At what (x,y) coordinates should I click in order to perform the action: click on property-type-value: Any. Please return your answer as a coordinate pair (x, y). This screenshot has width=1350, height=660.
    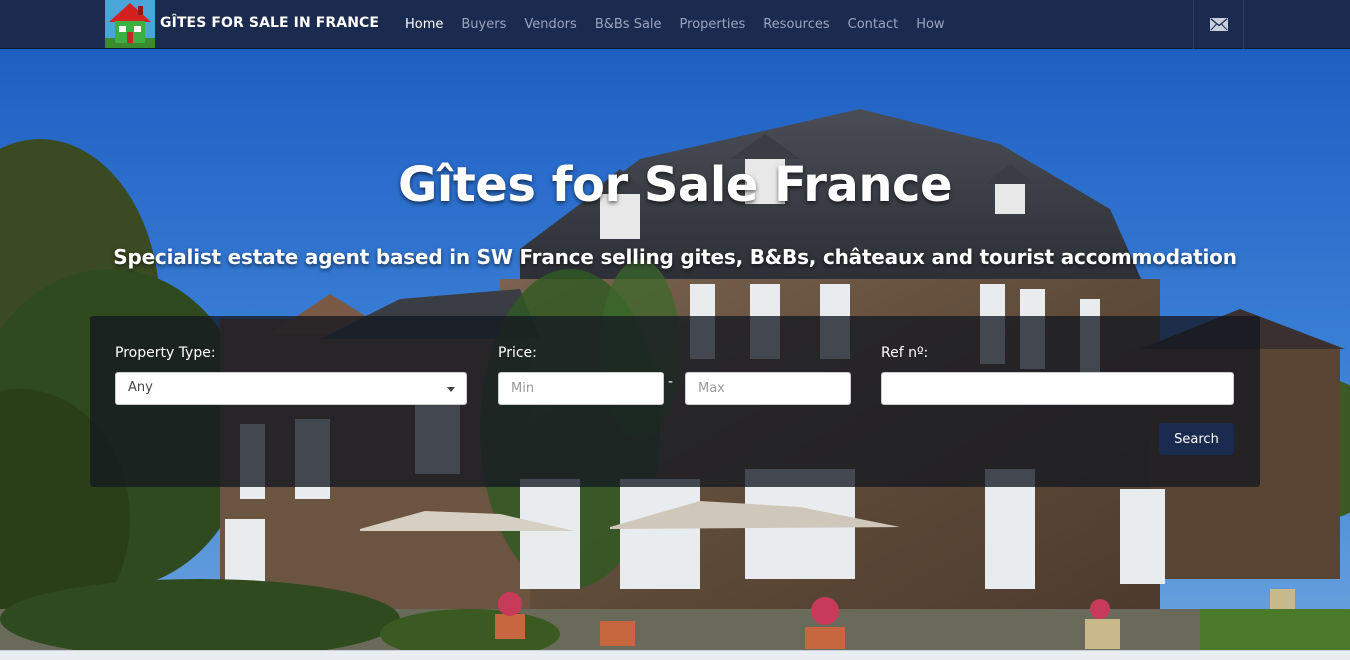
    Looking at the image, I should click on (140, 387).